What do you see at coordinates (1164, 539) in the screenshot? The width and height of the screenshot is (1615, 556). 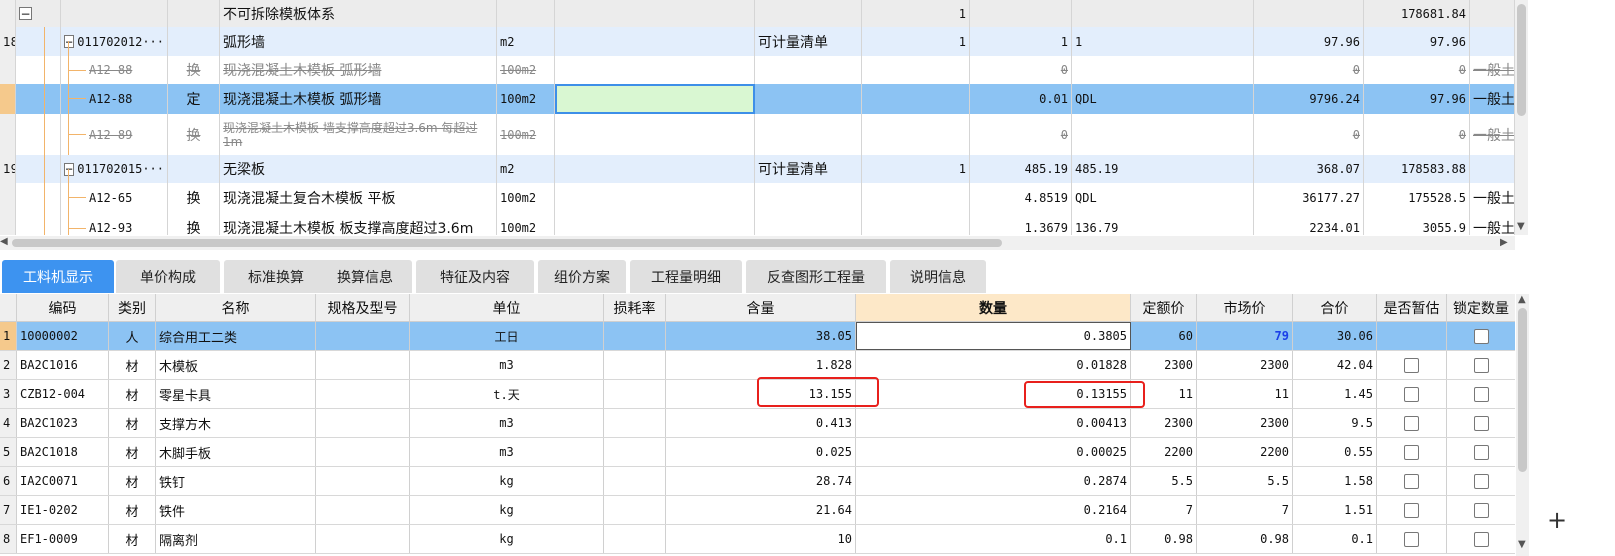 I see `quota-cell: 0.98` at bounding box center [1164, 539].